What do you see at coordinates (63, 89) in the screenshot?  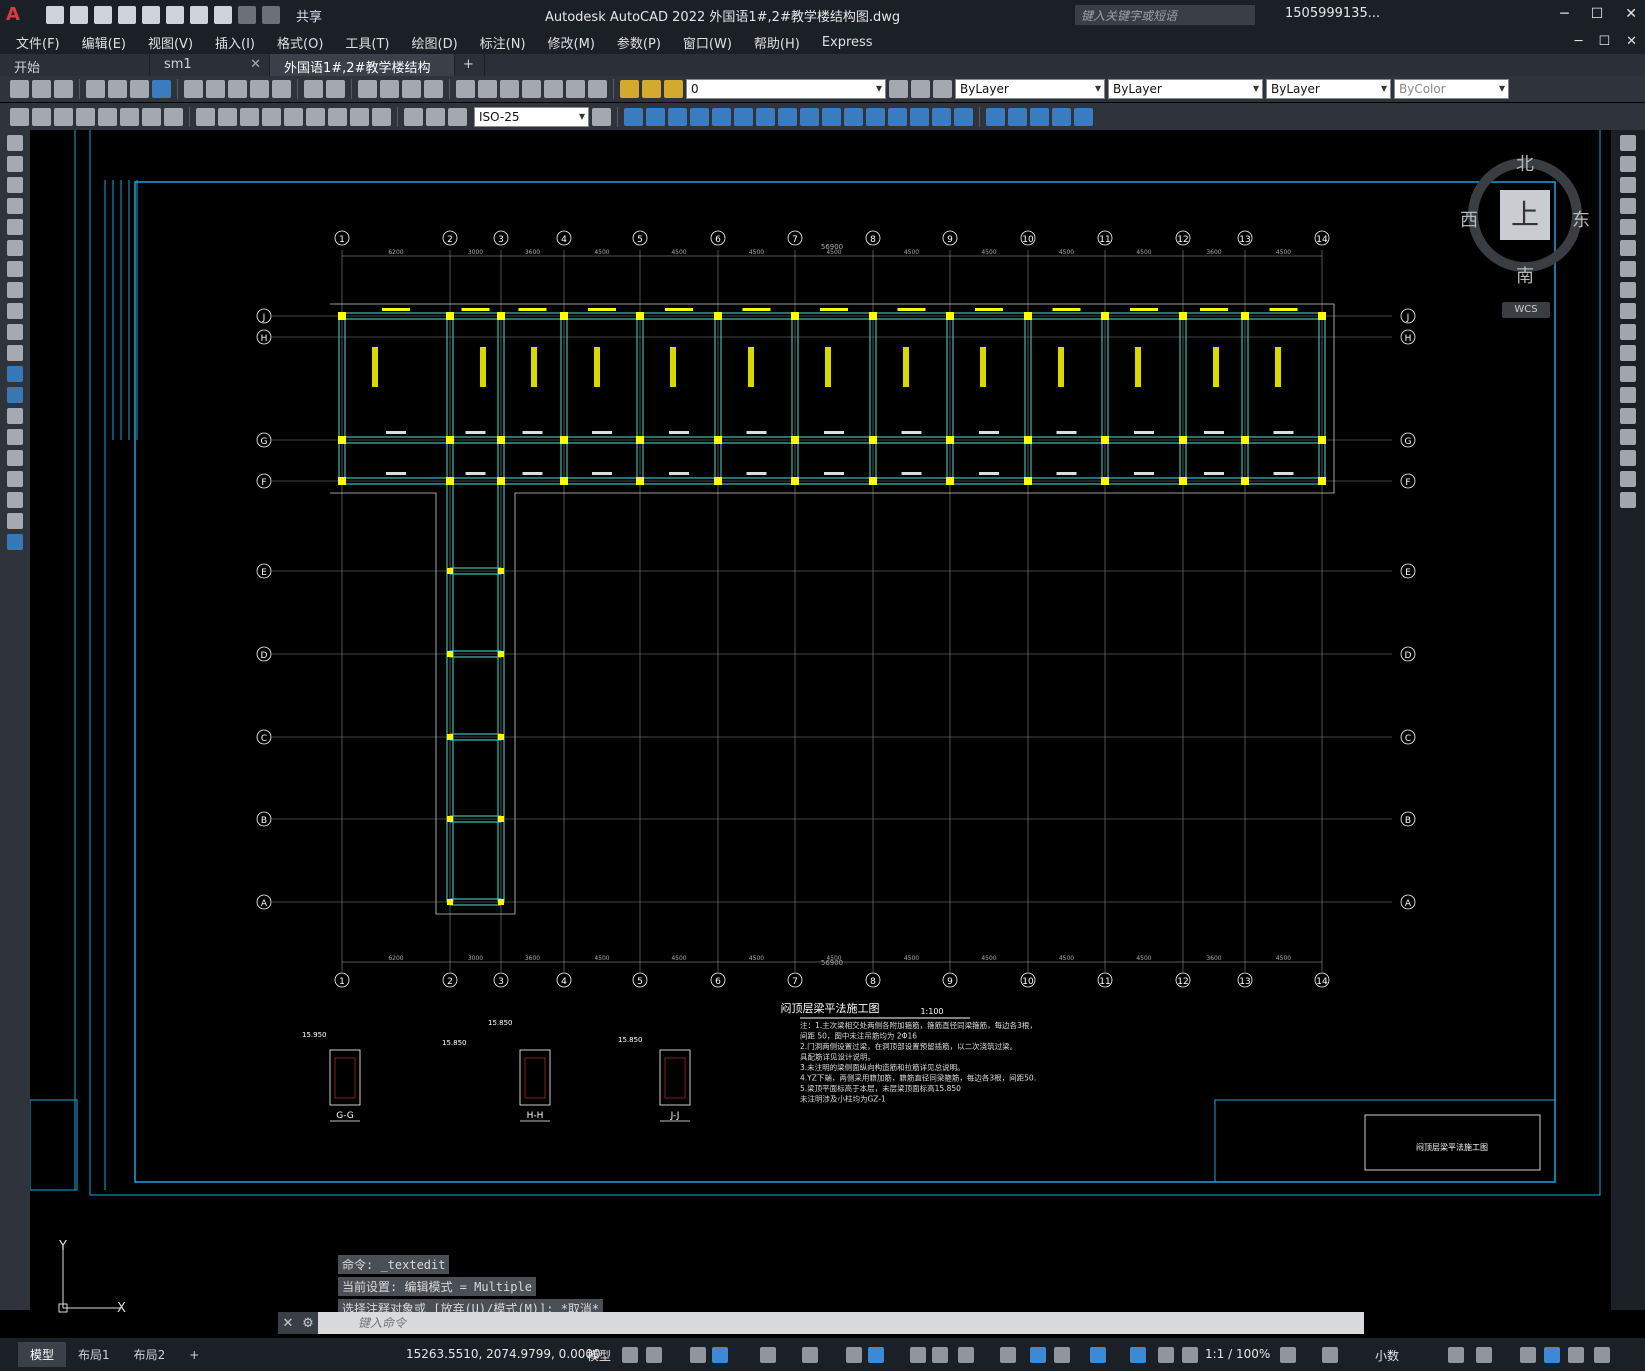 I see `save-icon` at bounding box center [63, 89].